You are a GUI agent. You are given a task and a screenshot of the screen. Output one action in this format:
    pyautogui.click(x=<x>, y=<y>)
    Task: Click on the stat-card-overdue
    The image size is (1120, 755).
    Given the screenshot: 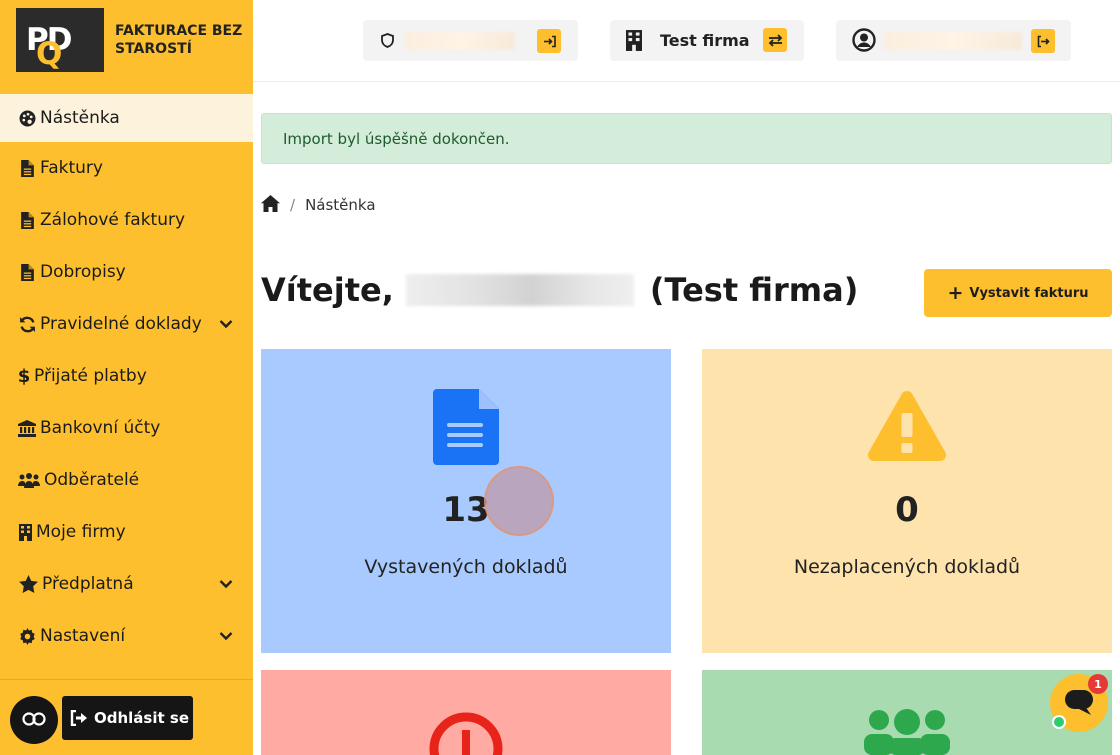 What is the action you would take?
    pyautogui.click(x=466, y=712)
    